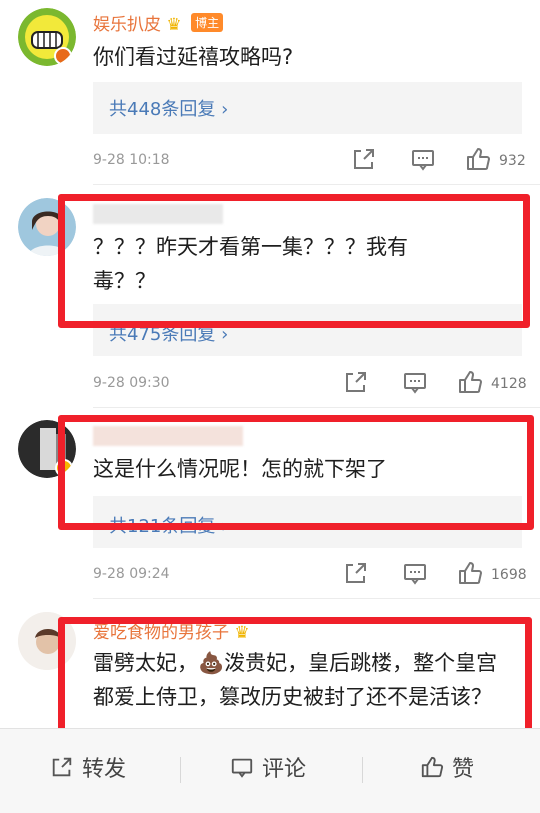 The height and width of the screenshot is (813, 540). I want to click on reply-box: 共448条回复 ›, so click(307, 108).